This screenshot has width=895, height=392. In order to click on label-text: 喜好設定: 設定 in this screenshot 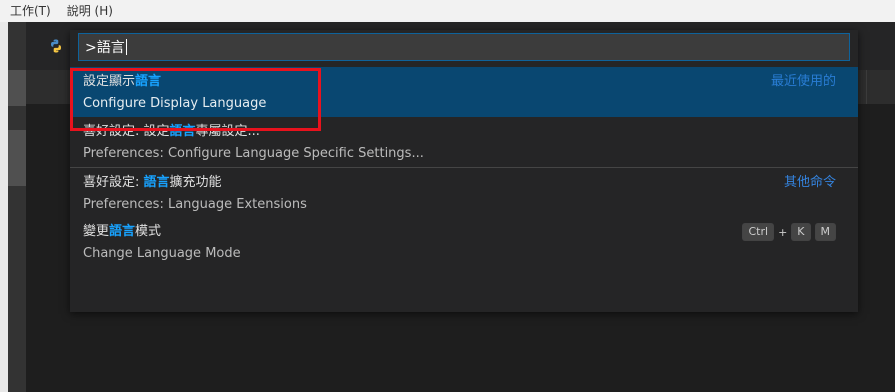, I will do `click(126, 131)`.